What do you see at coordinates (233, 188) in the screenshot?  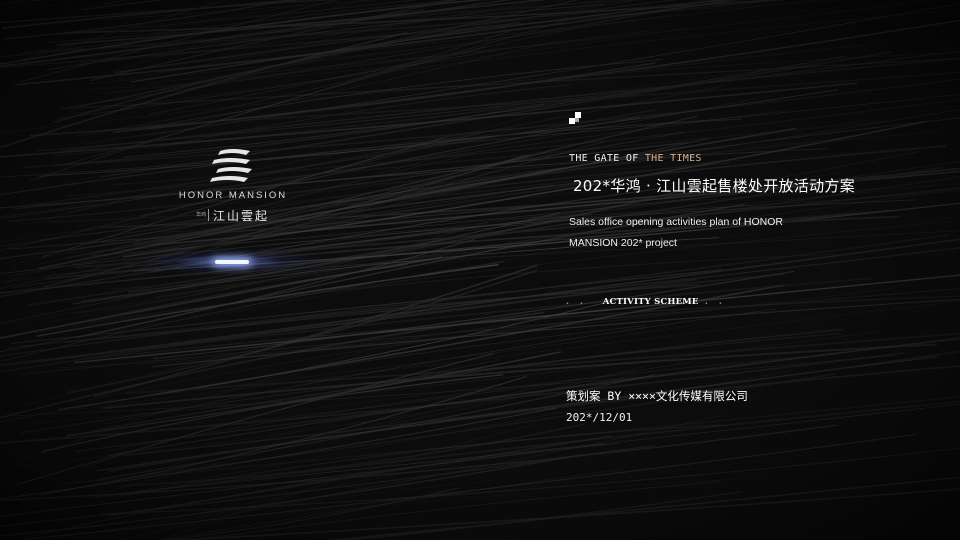 I see `brand-logo: HONOR MANSION 华鸿 江山雲起` at bounding box center [233, 188].